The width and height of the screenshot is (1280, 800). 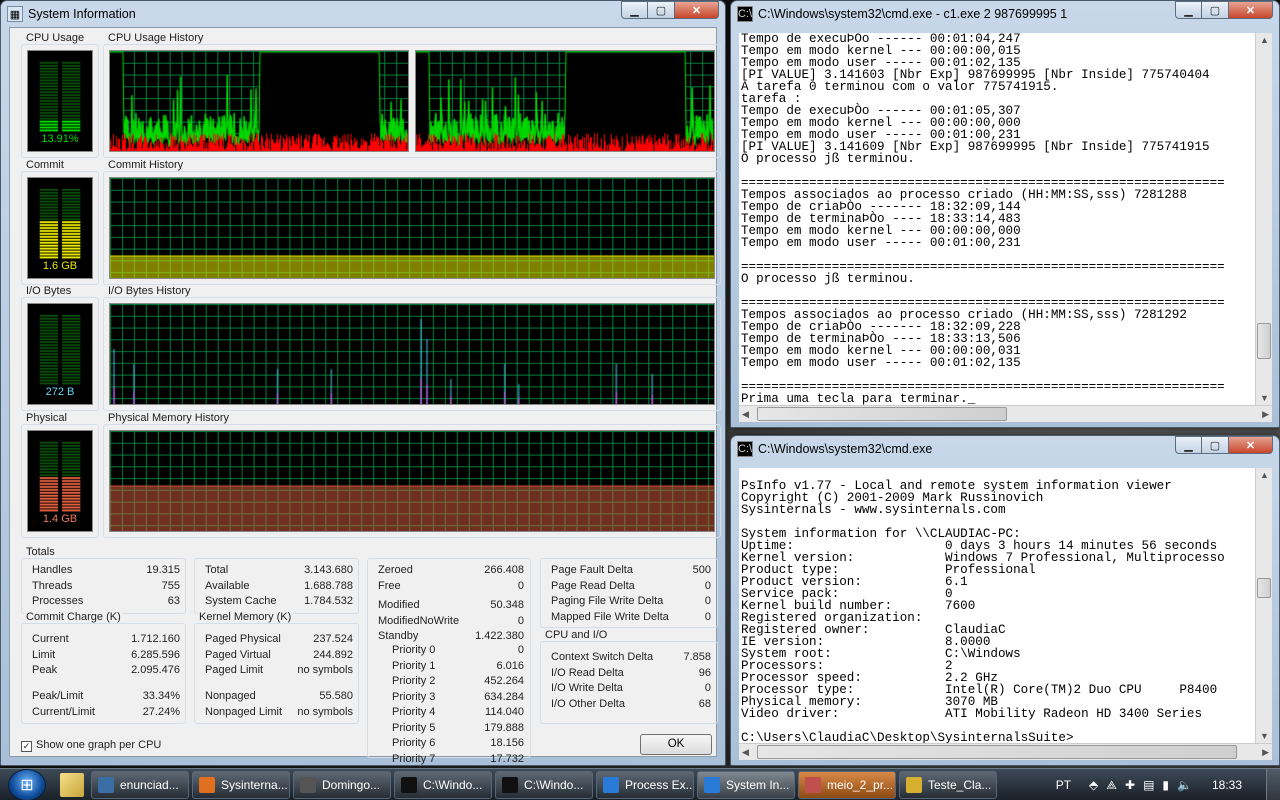 What do you see at coordinates (399, 605) in the screenshot?
I see `stat-label: Modified` at bounding box center [399, 605].